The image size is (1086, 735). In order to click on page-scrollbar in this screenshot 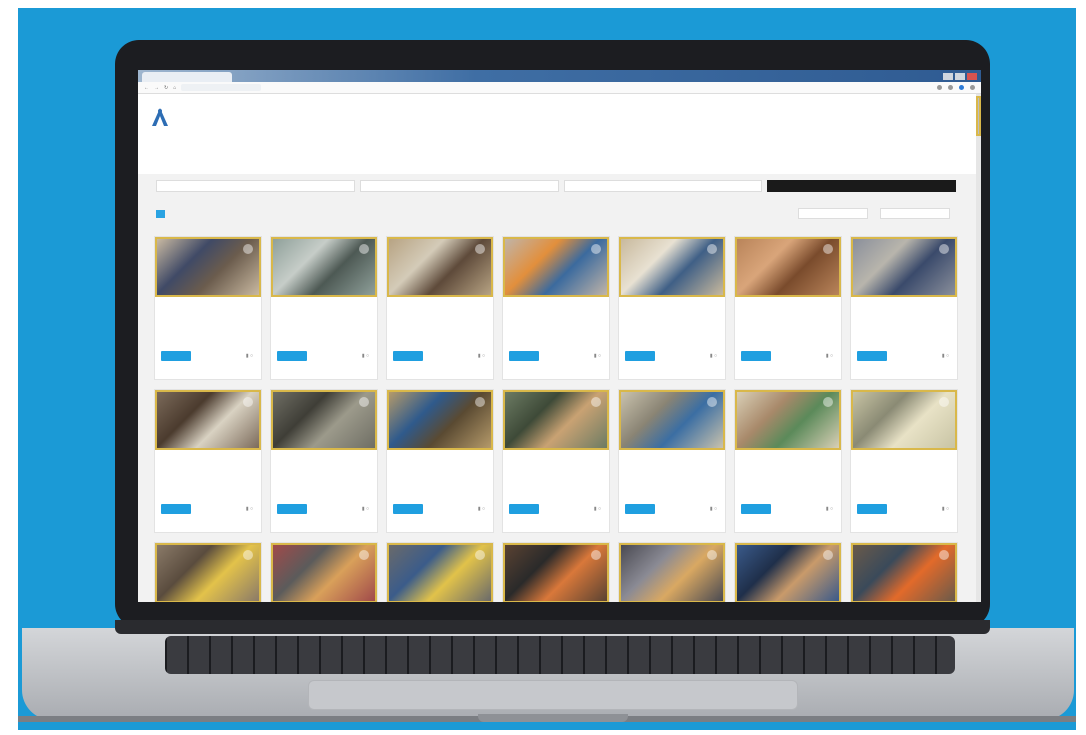, I will do `click(978, 348)`.